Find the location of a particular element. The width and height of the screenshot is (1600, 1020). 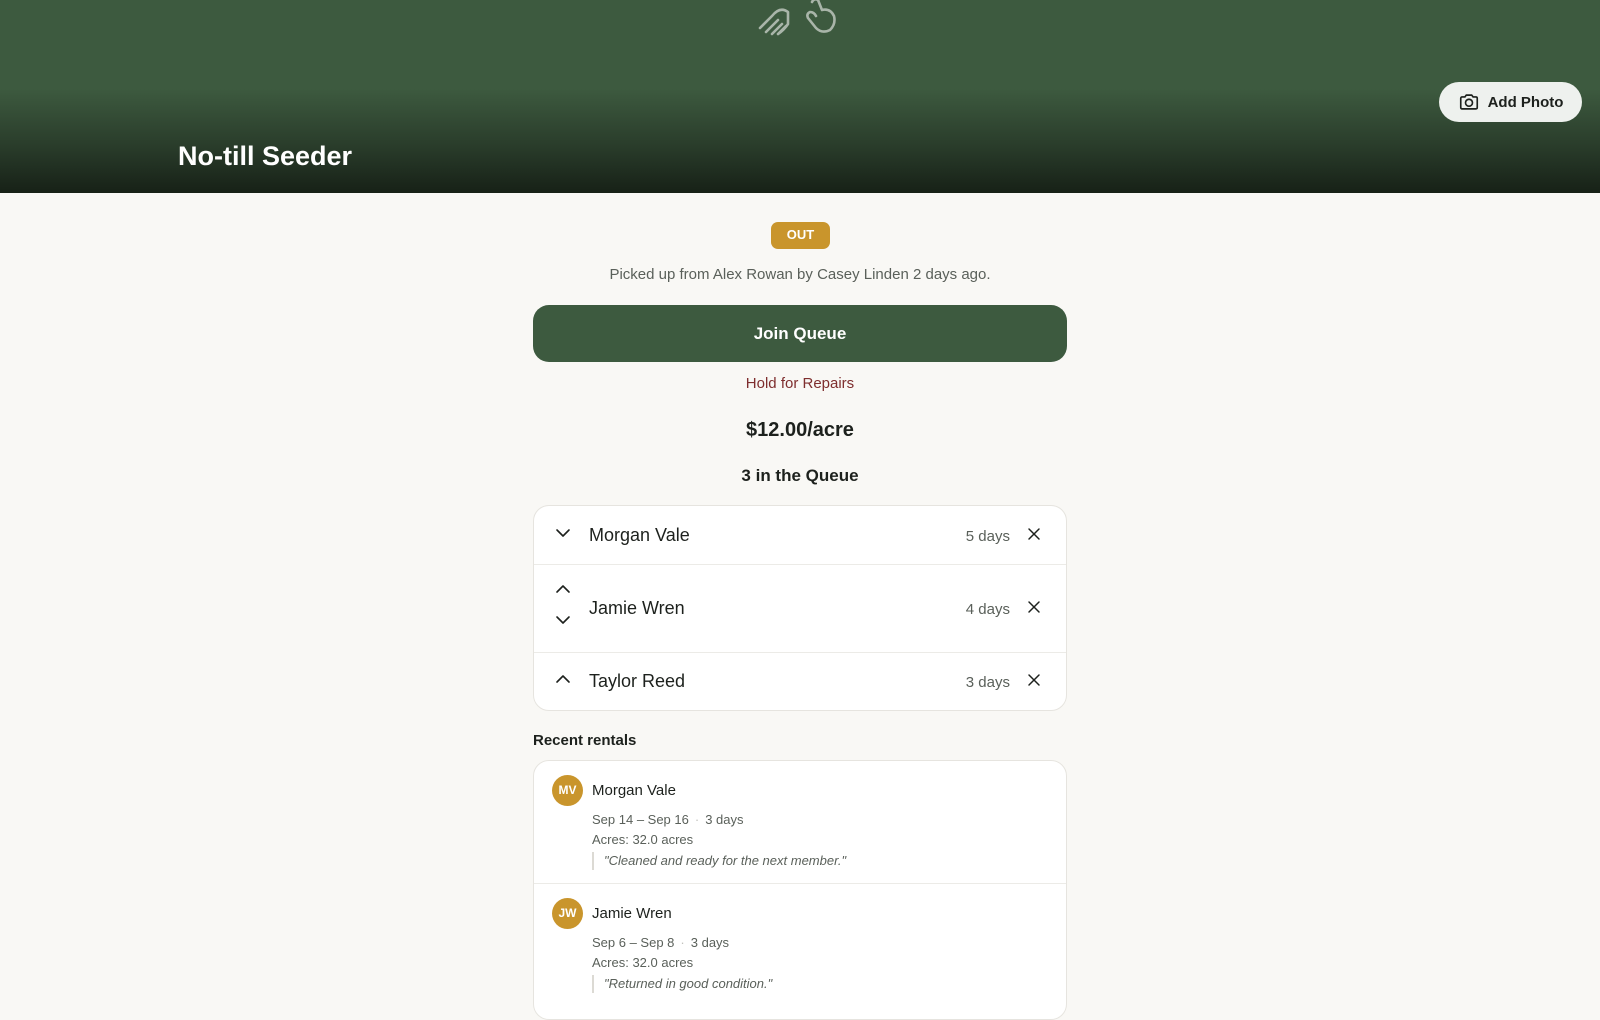

add-photo-button: Add Photo is located at coordinates (1510, 102).